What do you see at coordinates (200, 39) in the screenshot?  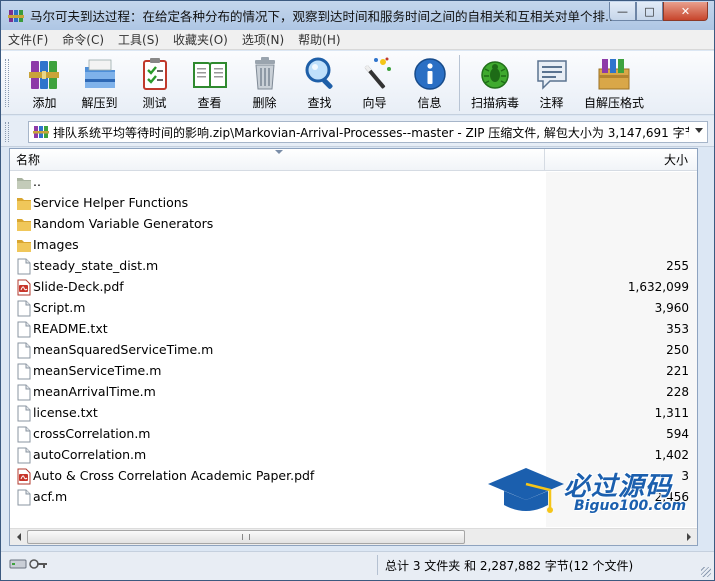 I see `menu-favorites: 收藏夹(O)` at bounding box center [200, 39].